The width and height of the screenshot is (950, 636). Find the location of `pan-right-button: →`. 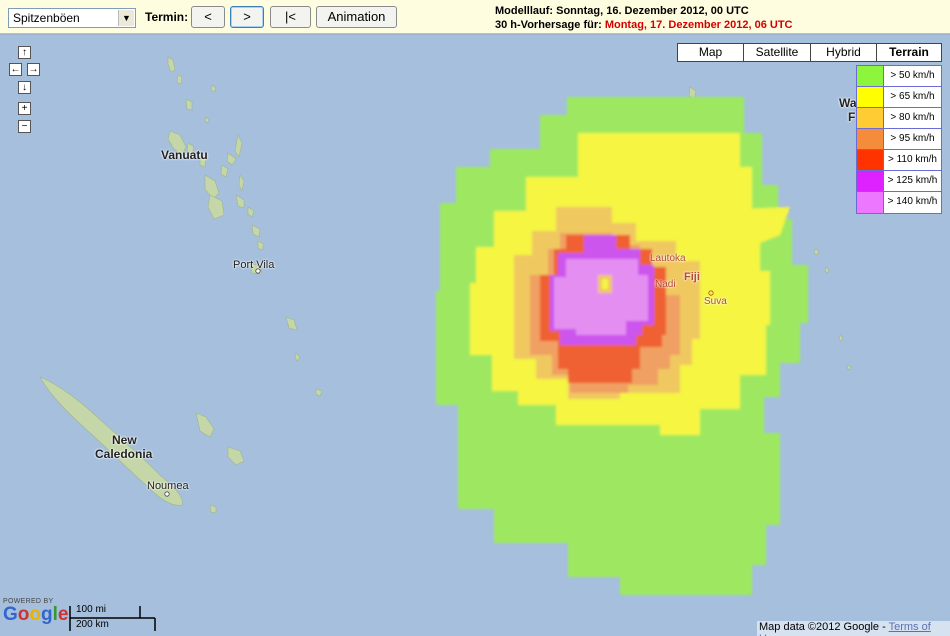

pan-right-button: → is located at coordinates (33, 69).